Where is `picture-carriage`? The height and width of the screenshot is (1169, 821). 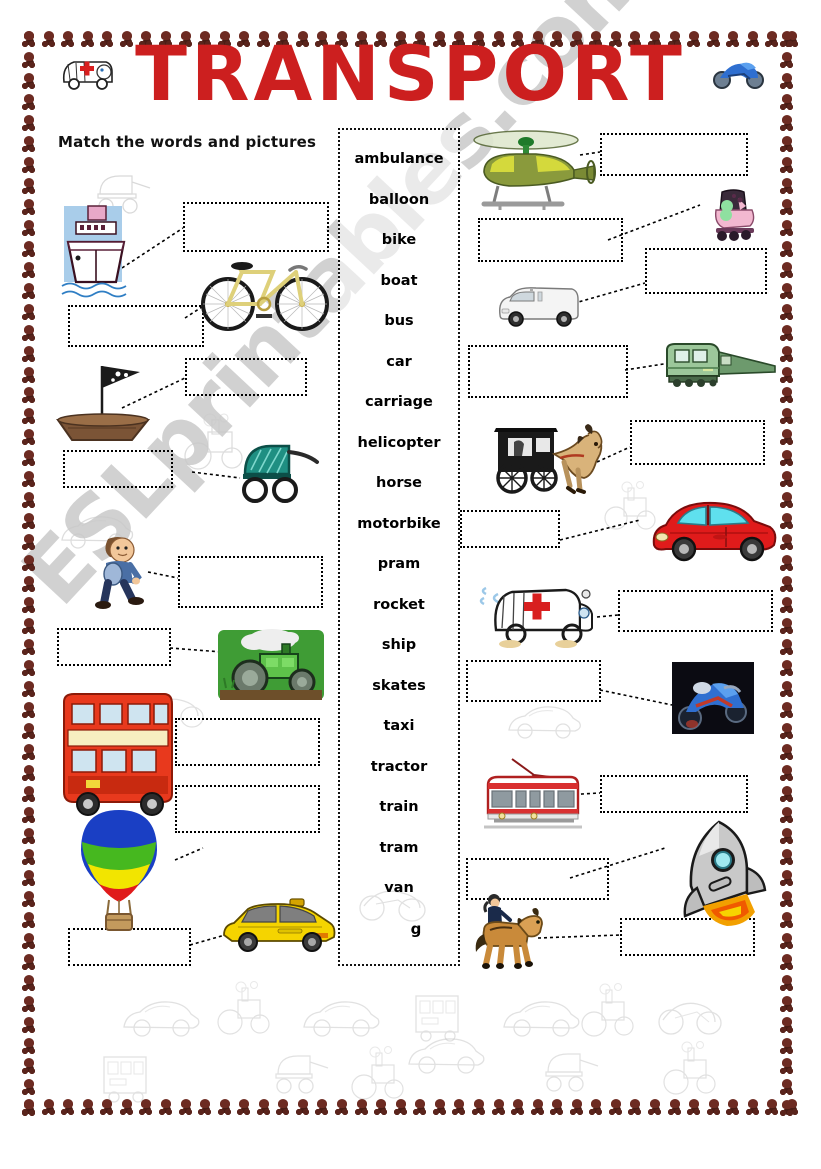 picture-carriage is located at coordinates (552, 458).